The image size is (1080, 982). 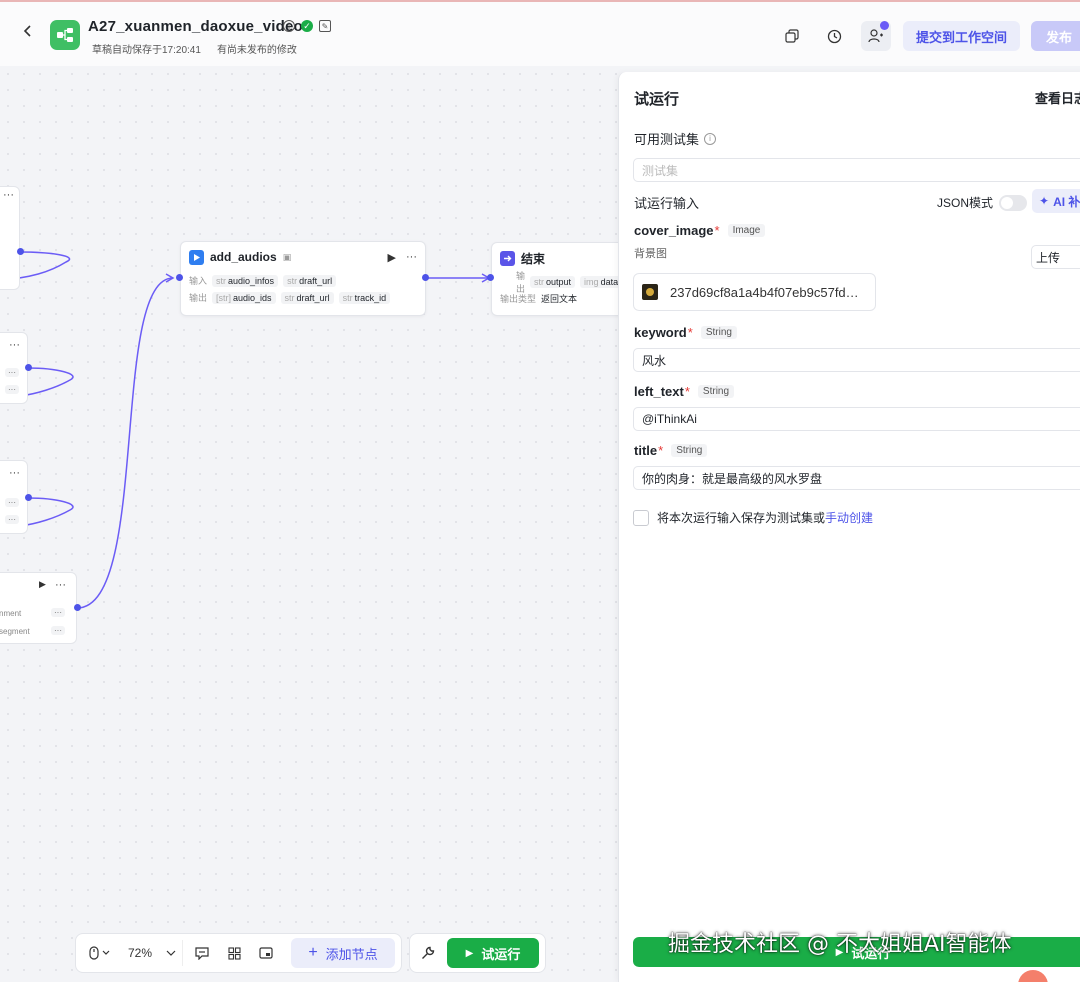 I want to click on users-icon, so click(x=875, y=36).